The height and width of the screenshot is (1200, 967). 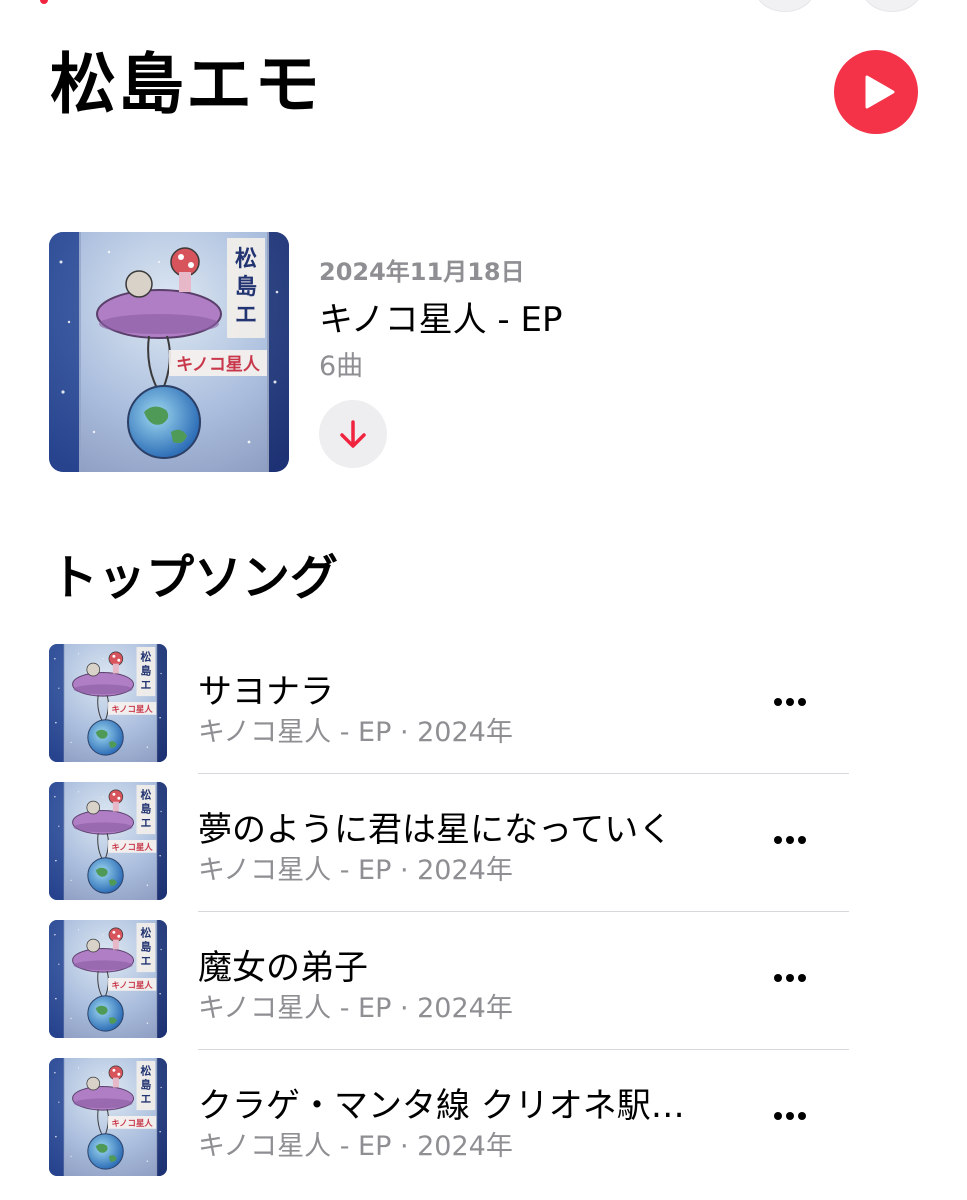 I want to click on release-track-count: 6曲, so click(x=341, y=366).